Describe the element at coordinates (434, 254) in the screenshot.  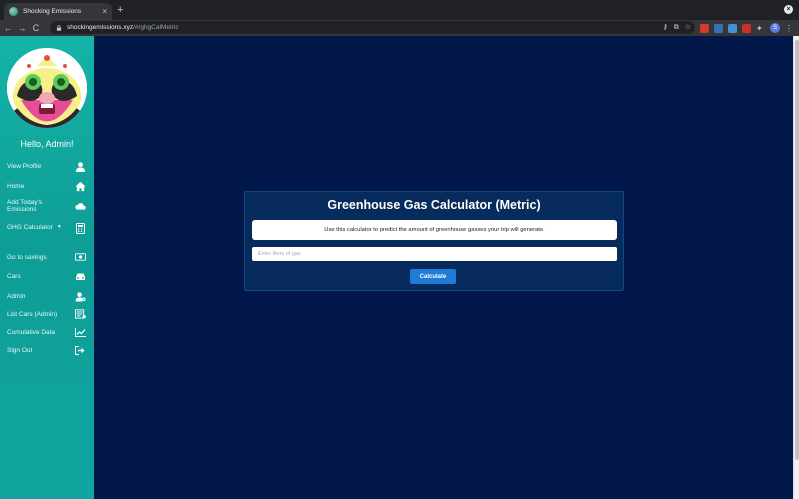
I see `liters-input` at that location.